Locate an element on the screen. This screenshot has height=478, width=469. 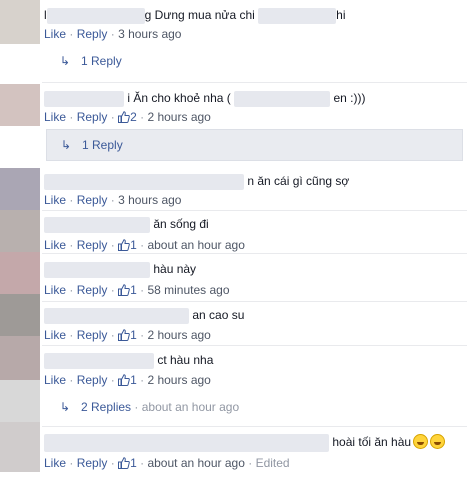
view-replies-label: 2 Replies is located at coordinates (106, 407).